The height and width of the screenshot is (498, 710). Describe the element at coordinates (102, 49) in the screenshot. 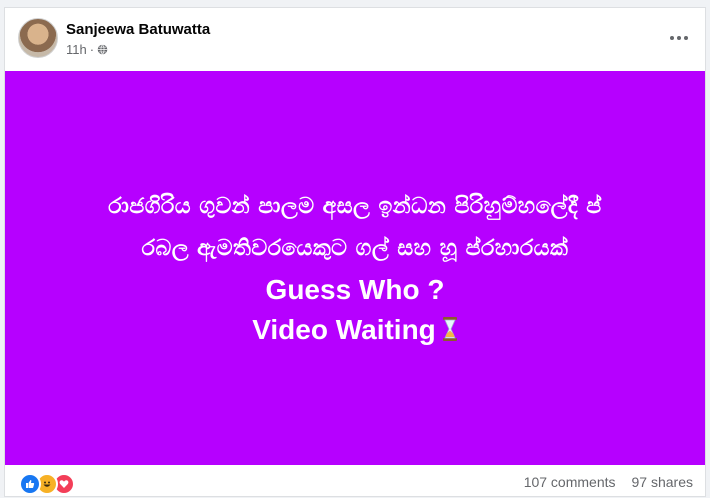

I see `globe-icon` at that location.